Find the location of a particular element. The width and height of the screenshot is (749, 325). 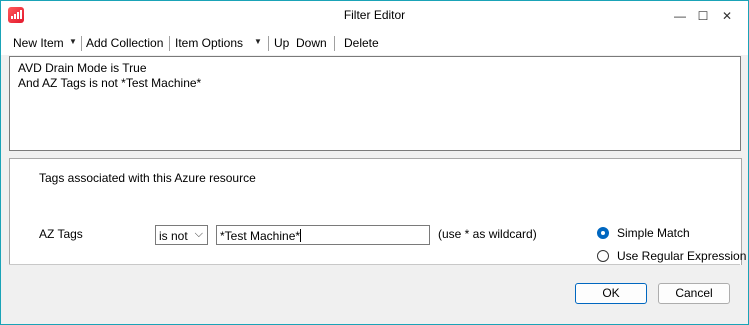

item-options-menu: Item Options is located at coordinates (209, 43).